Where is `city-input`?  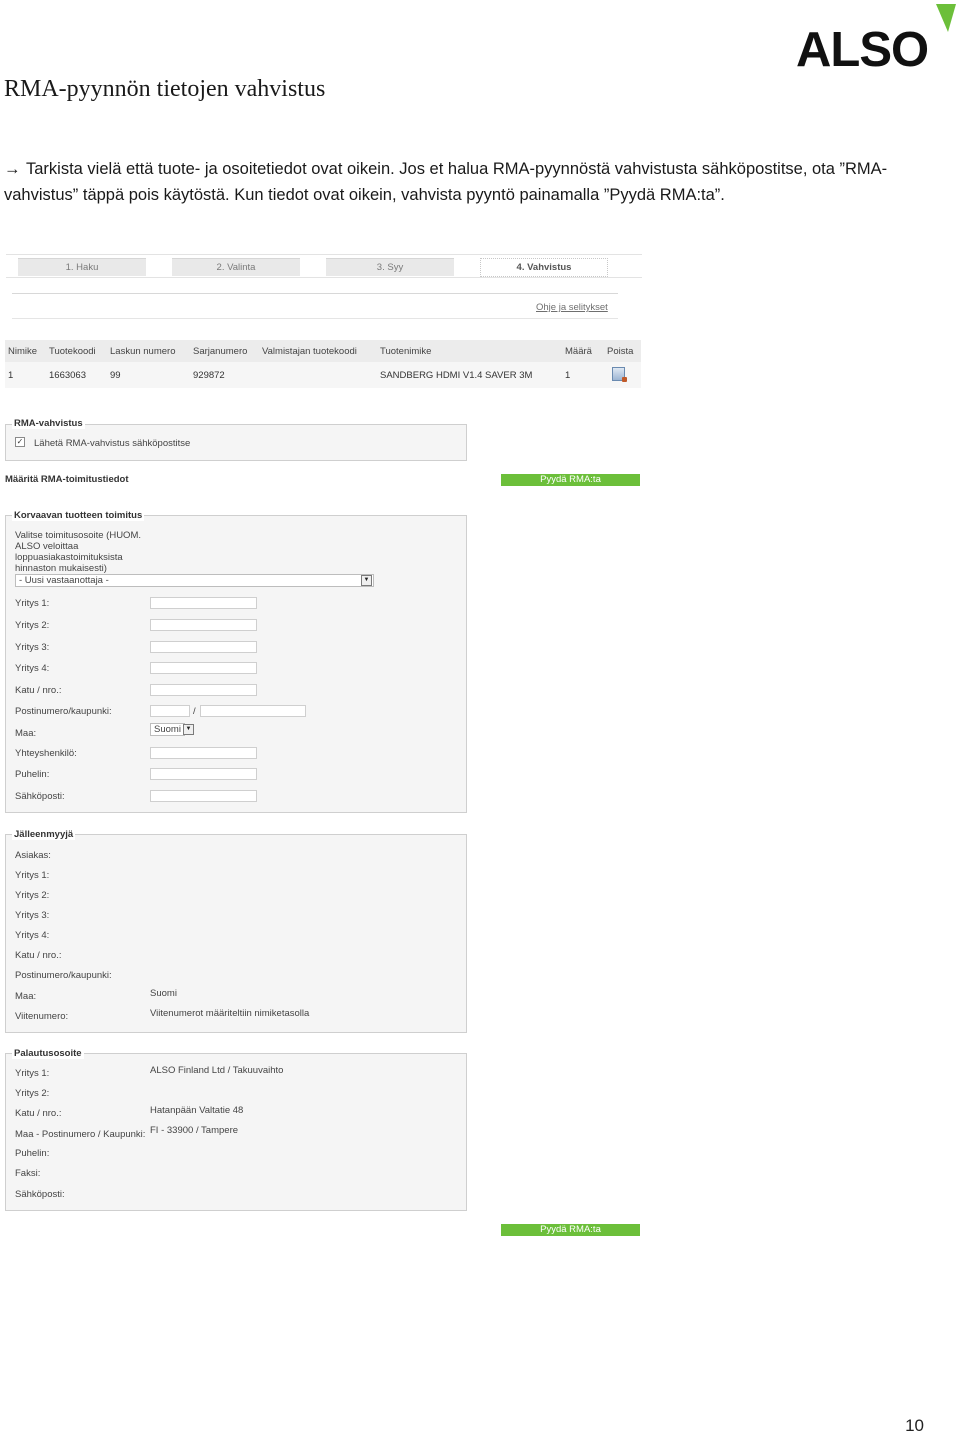
city-input is located at coordinates (253, 711).